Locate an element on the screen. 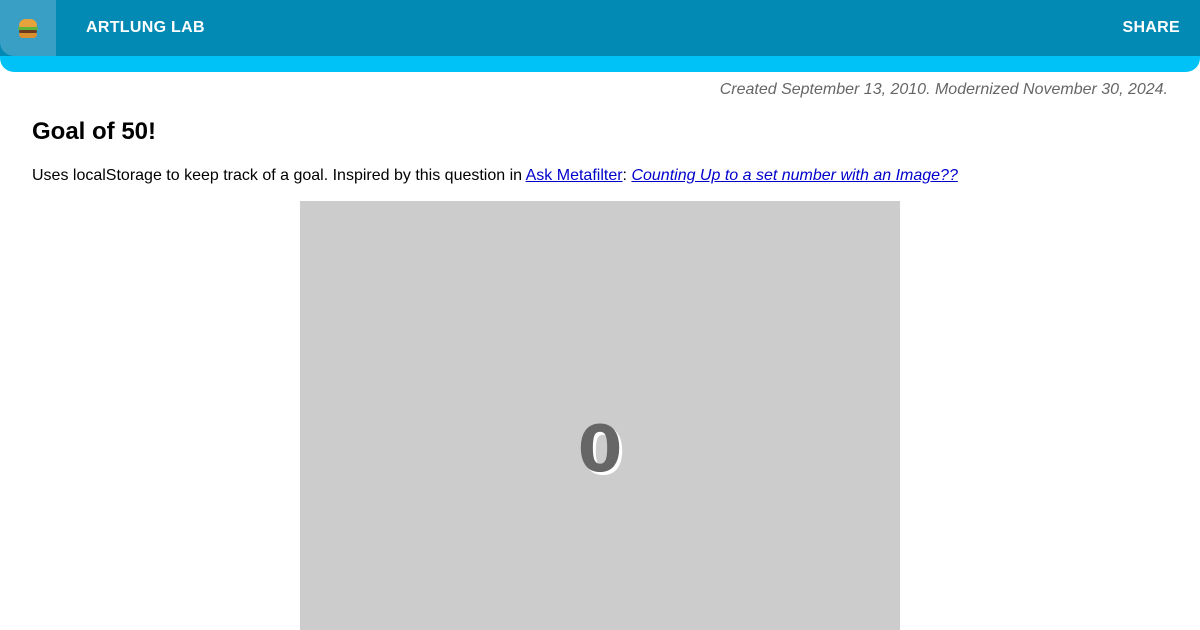 This screenshot has width=1200, height=630. goal-counter-value: 0 is located at coordinates (600, 450).